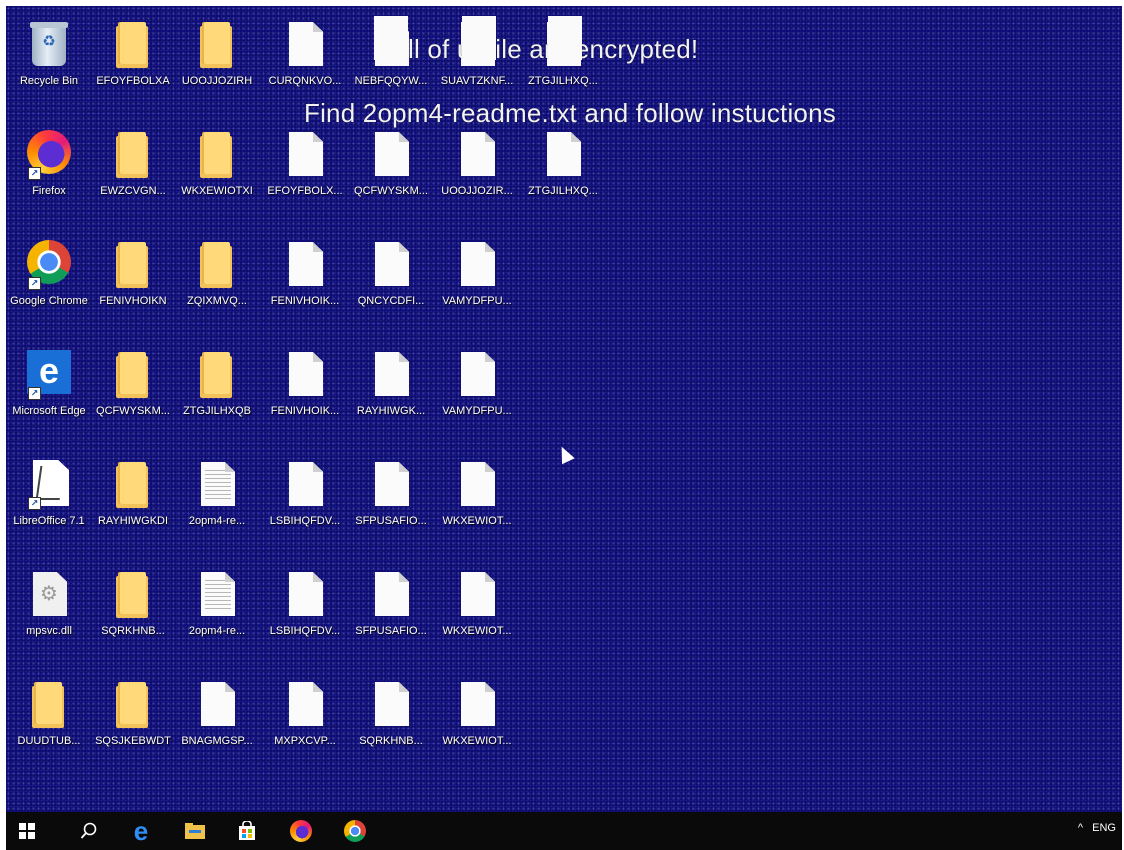  What do you see at coordinates (1104, 828) in the screenshot?
I see `language-indicator: ENG` at bounding box center [1104, 828].